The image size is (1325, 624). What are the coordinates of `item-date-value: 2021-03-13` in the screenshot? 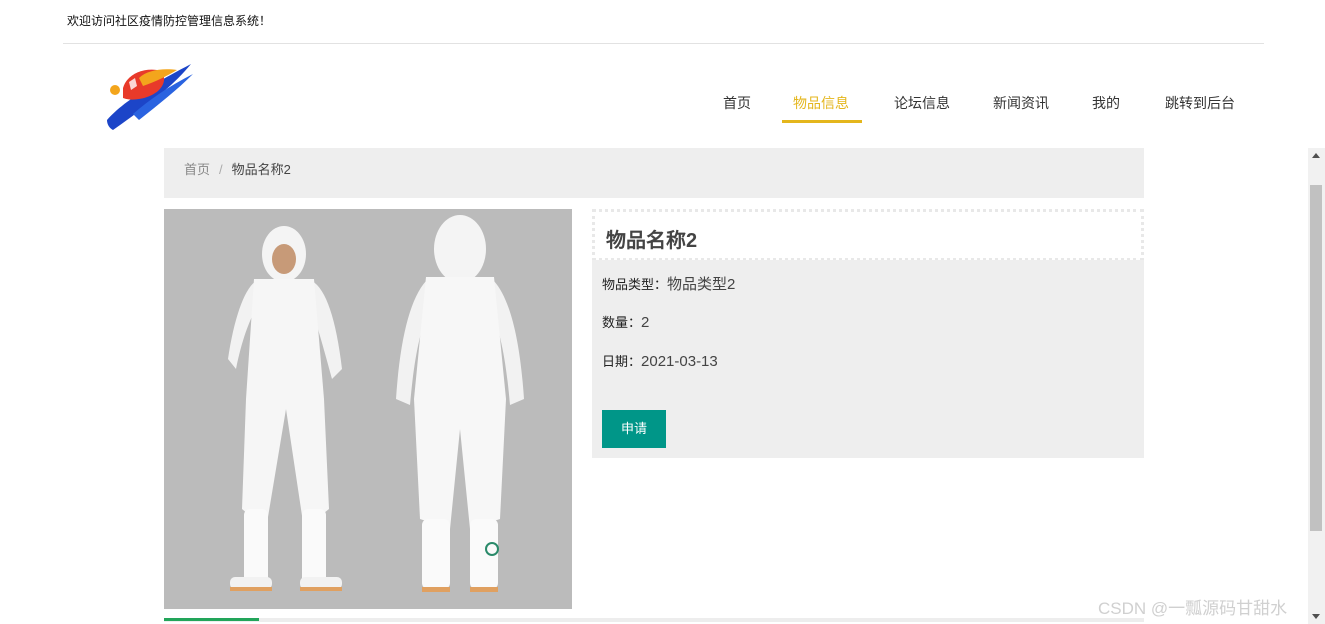 It's located at (679, 361).